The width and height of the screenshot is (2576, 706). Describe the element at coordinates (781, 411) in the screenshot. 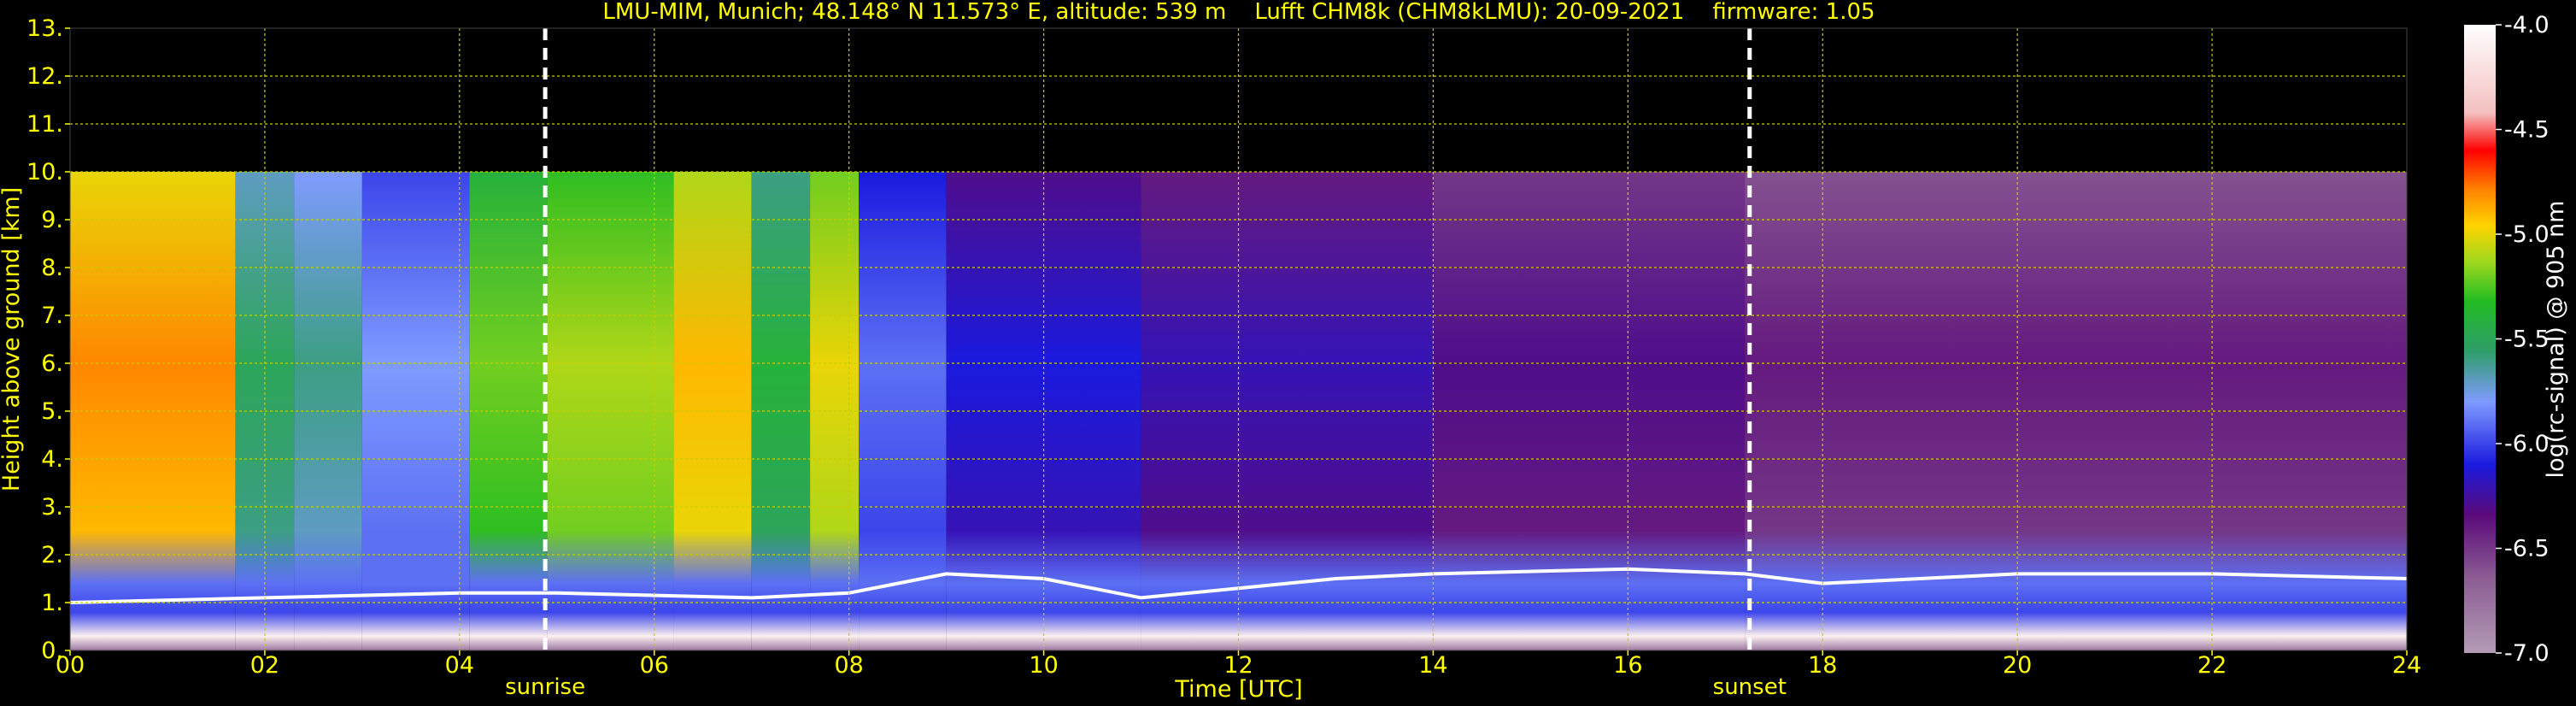

I see `heatmap-segment` at that location.